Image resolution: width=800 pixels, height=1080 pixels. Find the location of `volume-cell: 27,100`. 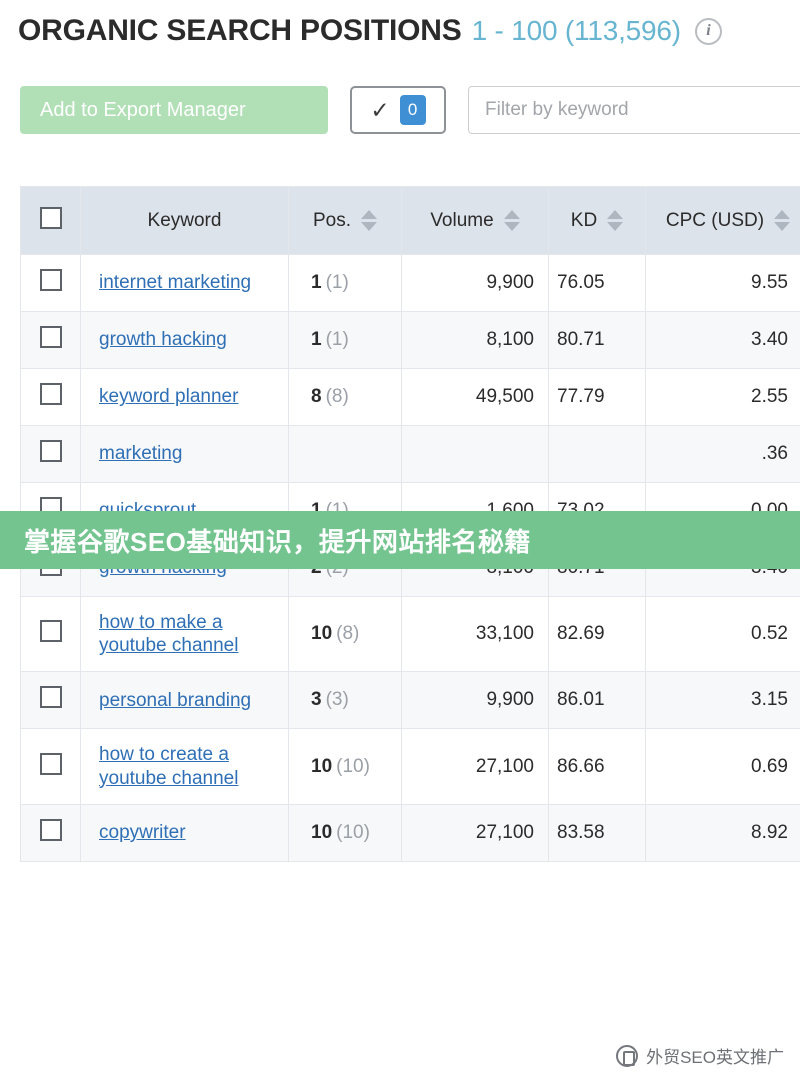

volume-cell: 27,100 is located at coordinates (475, 832).